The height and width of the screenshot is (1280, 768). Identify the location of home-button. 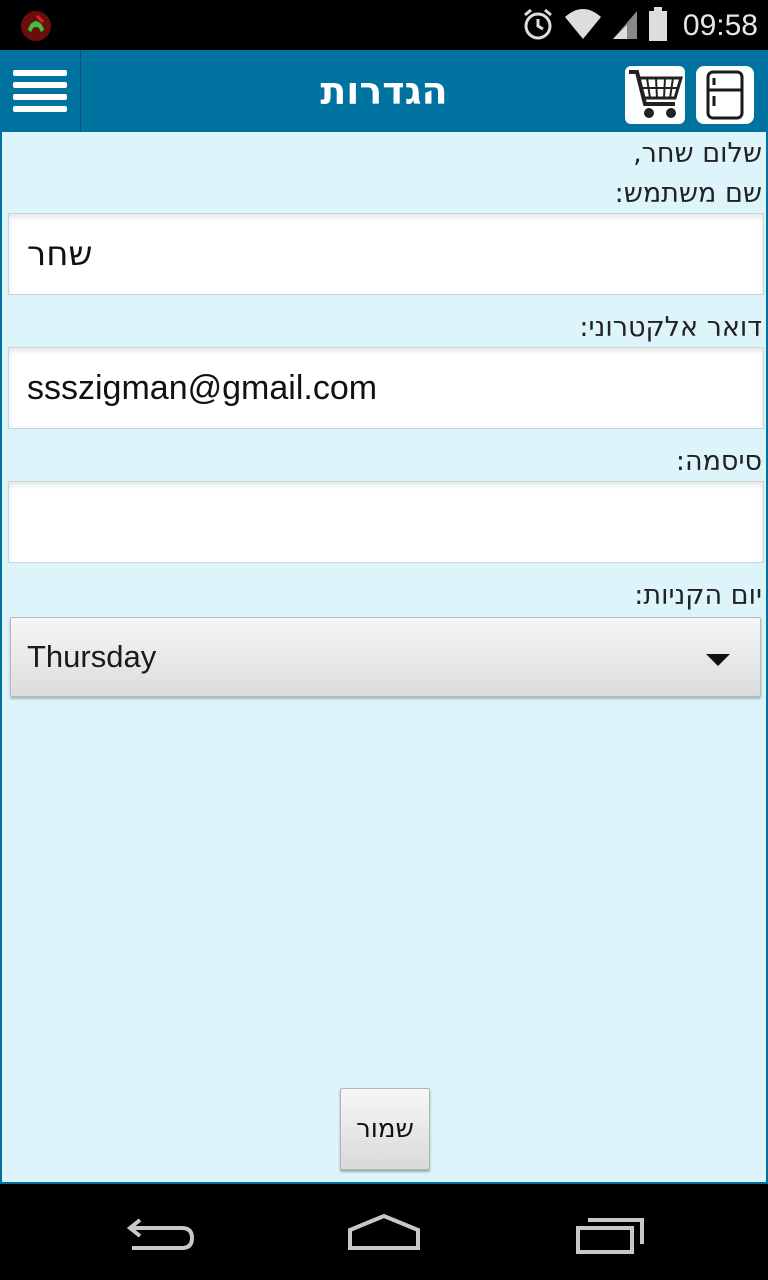
(384, 1233).